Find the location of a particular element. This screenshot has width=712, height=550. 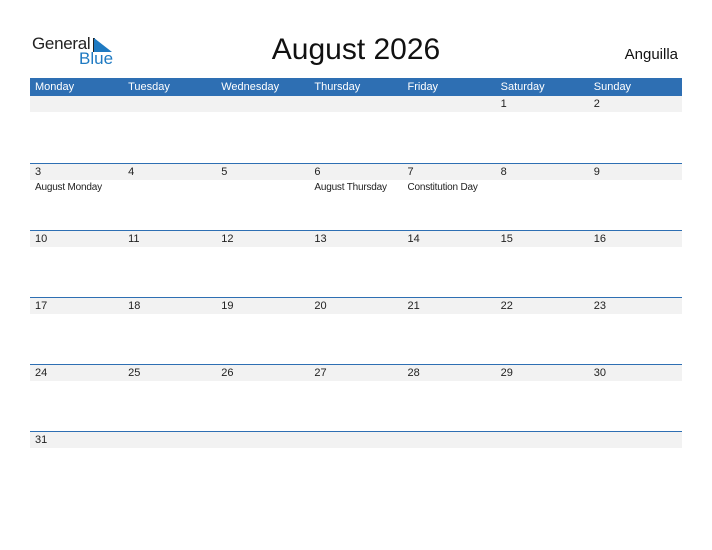

day-number: 25 is located at coordinates (134, 373).